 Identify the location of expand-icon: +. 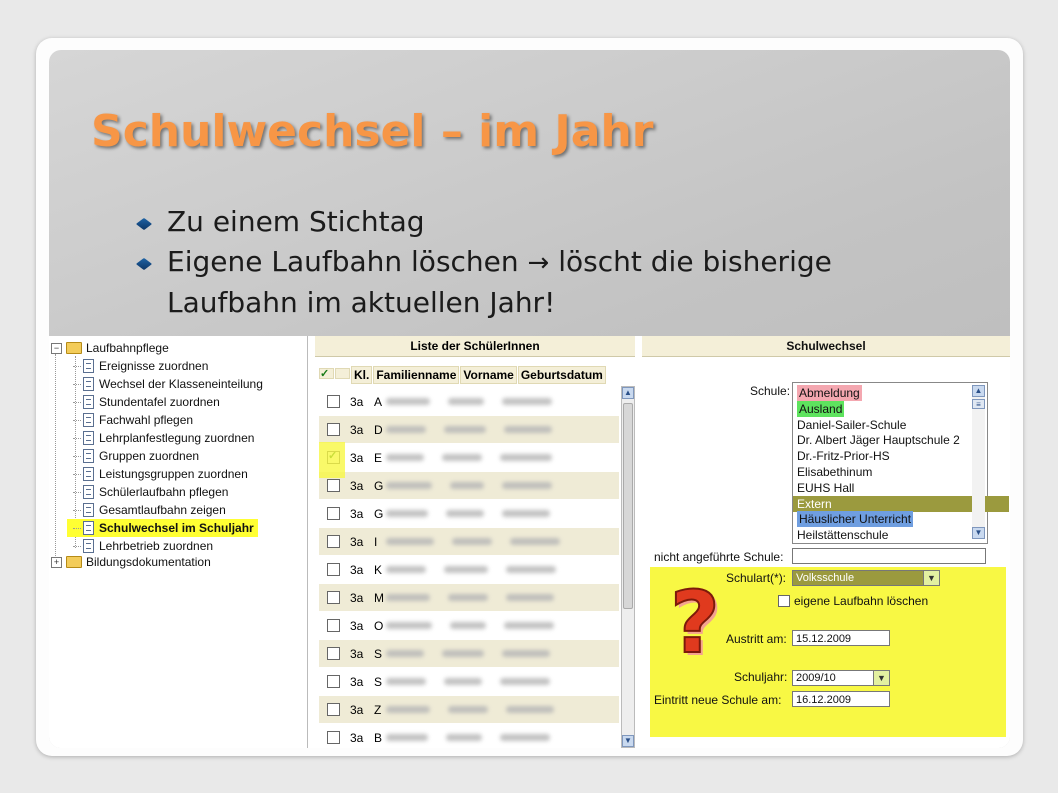
(56, 562).